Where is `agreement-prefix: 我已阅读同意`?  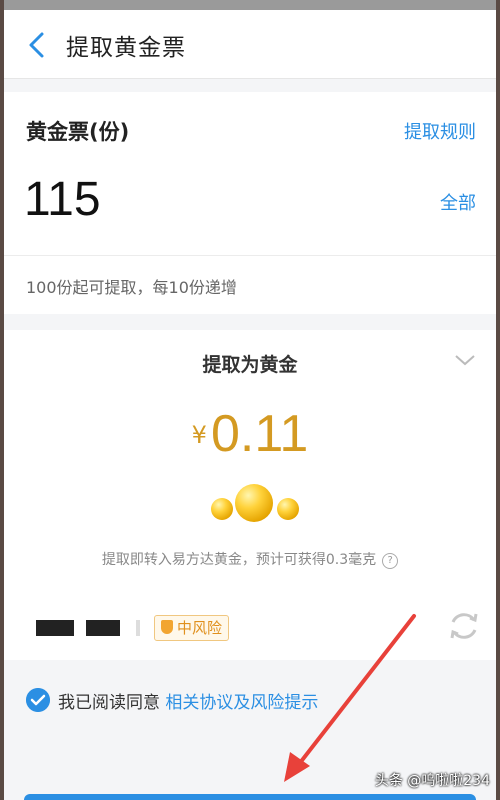
agreement-prefix: 我已阅读同意 is located at coordinates (109, 703).